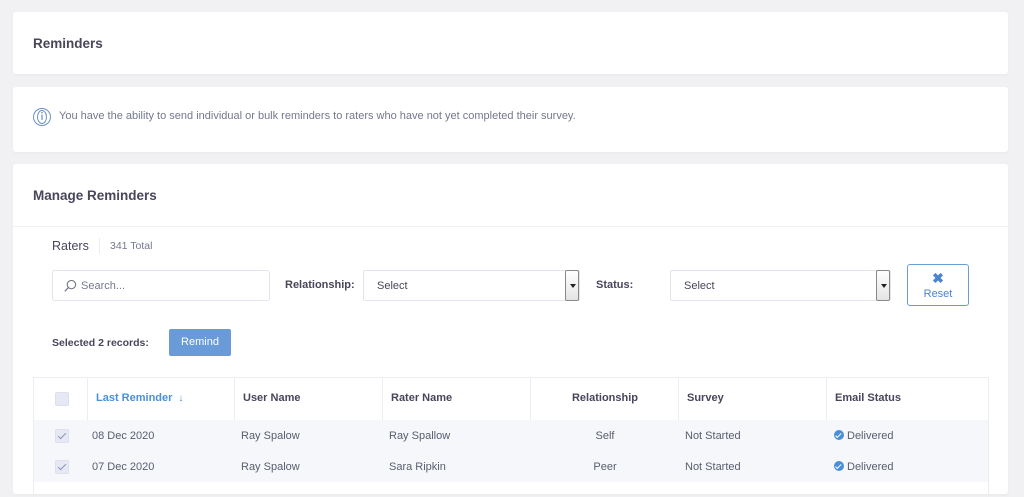 Image resolution: width=1024 pixels, height=497 pixels. What do you see at coordinates (510, 226) in the screenshot?
I see `card-divider` at bounding box center [510, 226].